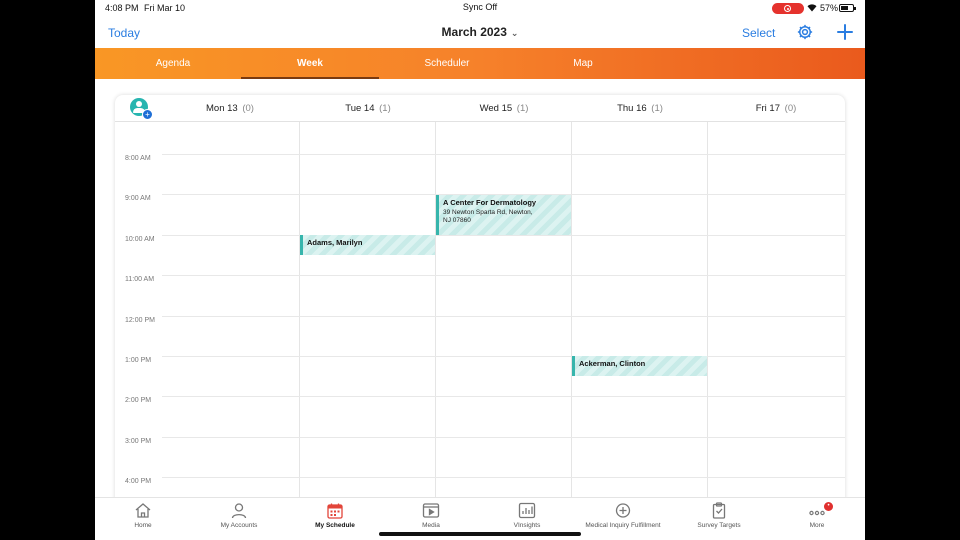 The height and width of the screenshot is (540, 960). What do you see at coordinates (447, 63) in the screenshot?
I see `tab-scheduler: Scheduler` at bounding box center [447, 63].